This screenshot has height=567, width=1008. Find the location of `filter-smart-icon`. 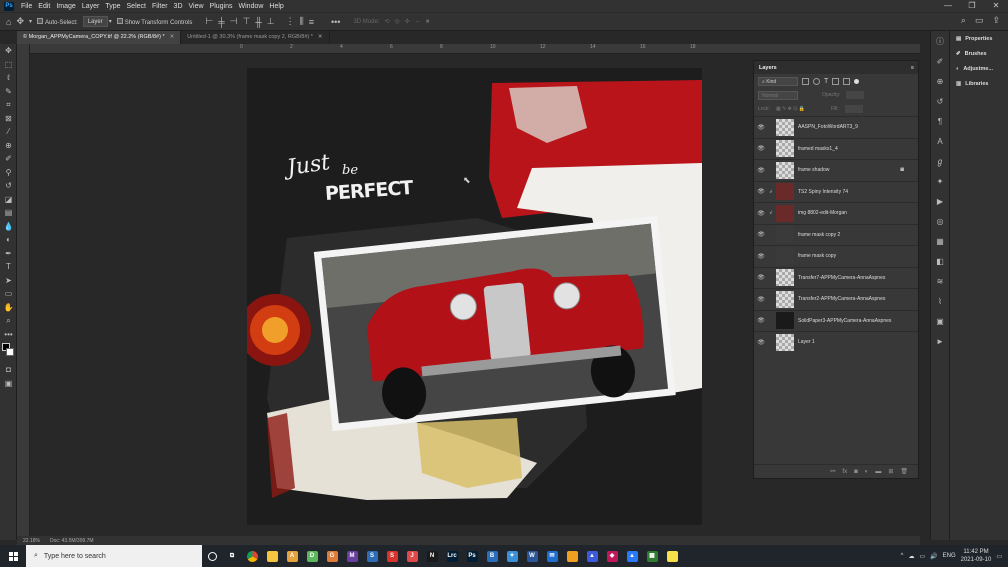

filter-smart-icon is located at coordinates (847, 81).